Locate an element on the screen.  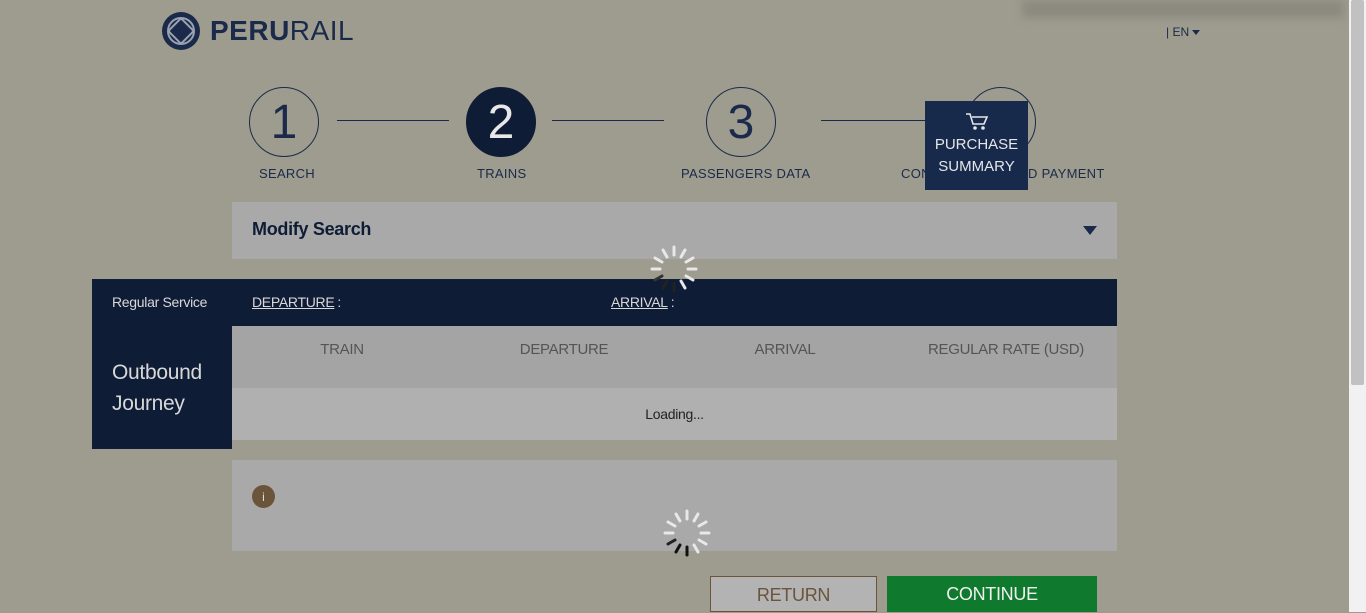
purchase-summary-line1: PURCHASE is located at coordinates (976, 144).